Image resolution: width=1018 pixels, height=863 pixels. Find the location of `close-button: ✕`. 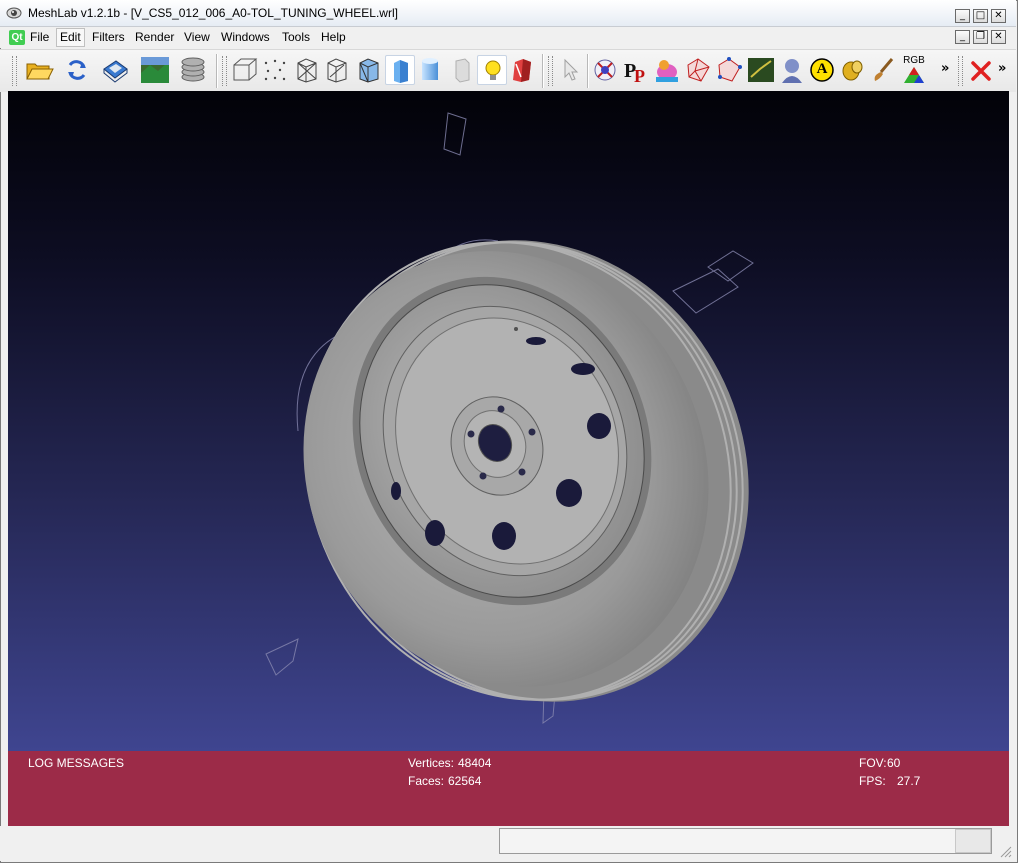

close-button: ✕ is located at coordinates (998, 16).